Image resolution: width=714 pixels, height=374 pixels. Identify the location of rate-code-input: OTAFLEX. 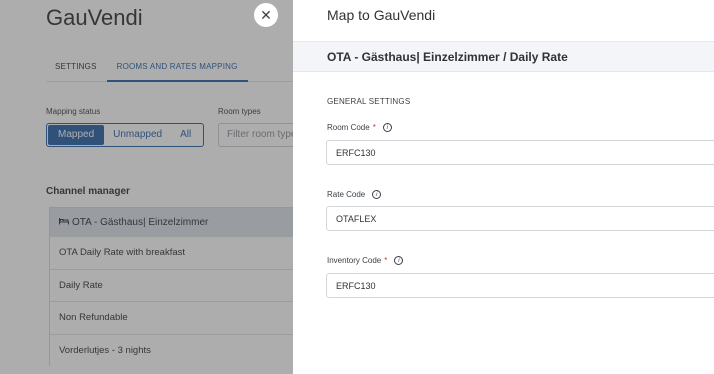
(520, 218).